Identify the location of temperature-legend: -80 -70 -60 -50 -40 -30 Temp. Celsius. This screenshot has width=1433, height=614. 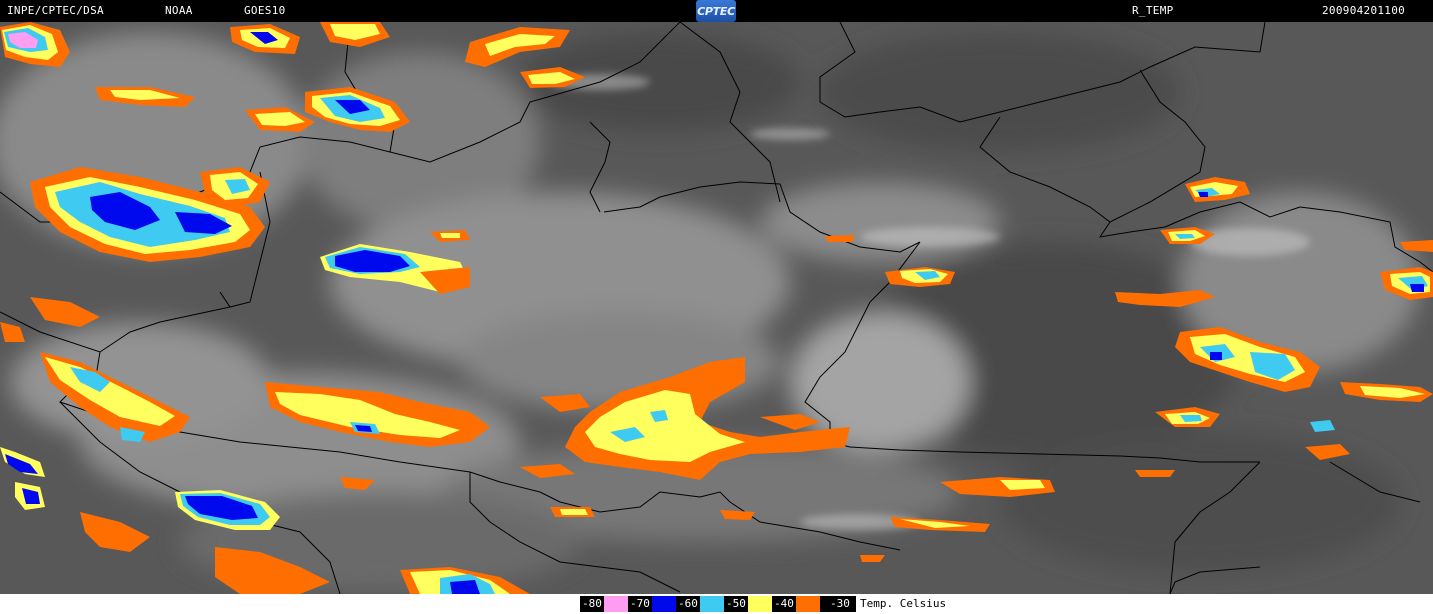
(716, 604).